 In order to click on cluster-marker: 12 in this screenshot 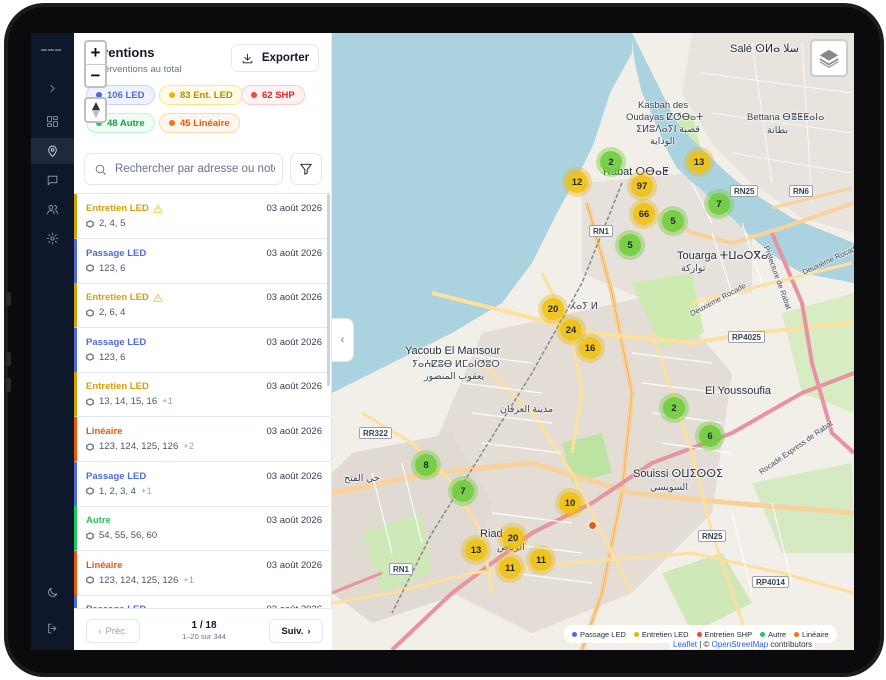, I will do `click(577, 182)`.